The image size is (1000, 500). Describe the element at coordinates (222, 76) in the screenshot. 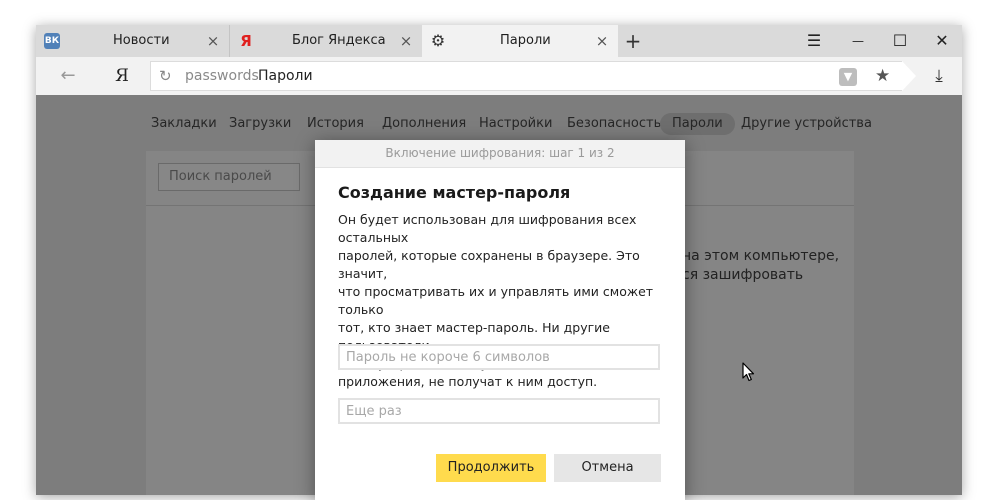

I see `url-host: passwords` at that location.